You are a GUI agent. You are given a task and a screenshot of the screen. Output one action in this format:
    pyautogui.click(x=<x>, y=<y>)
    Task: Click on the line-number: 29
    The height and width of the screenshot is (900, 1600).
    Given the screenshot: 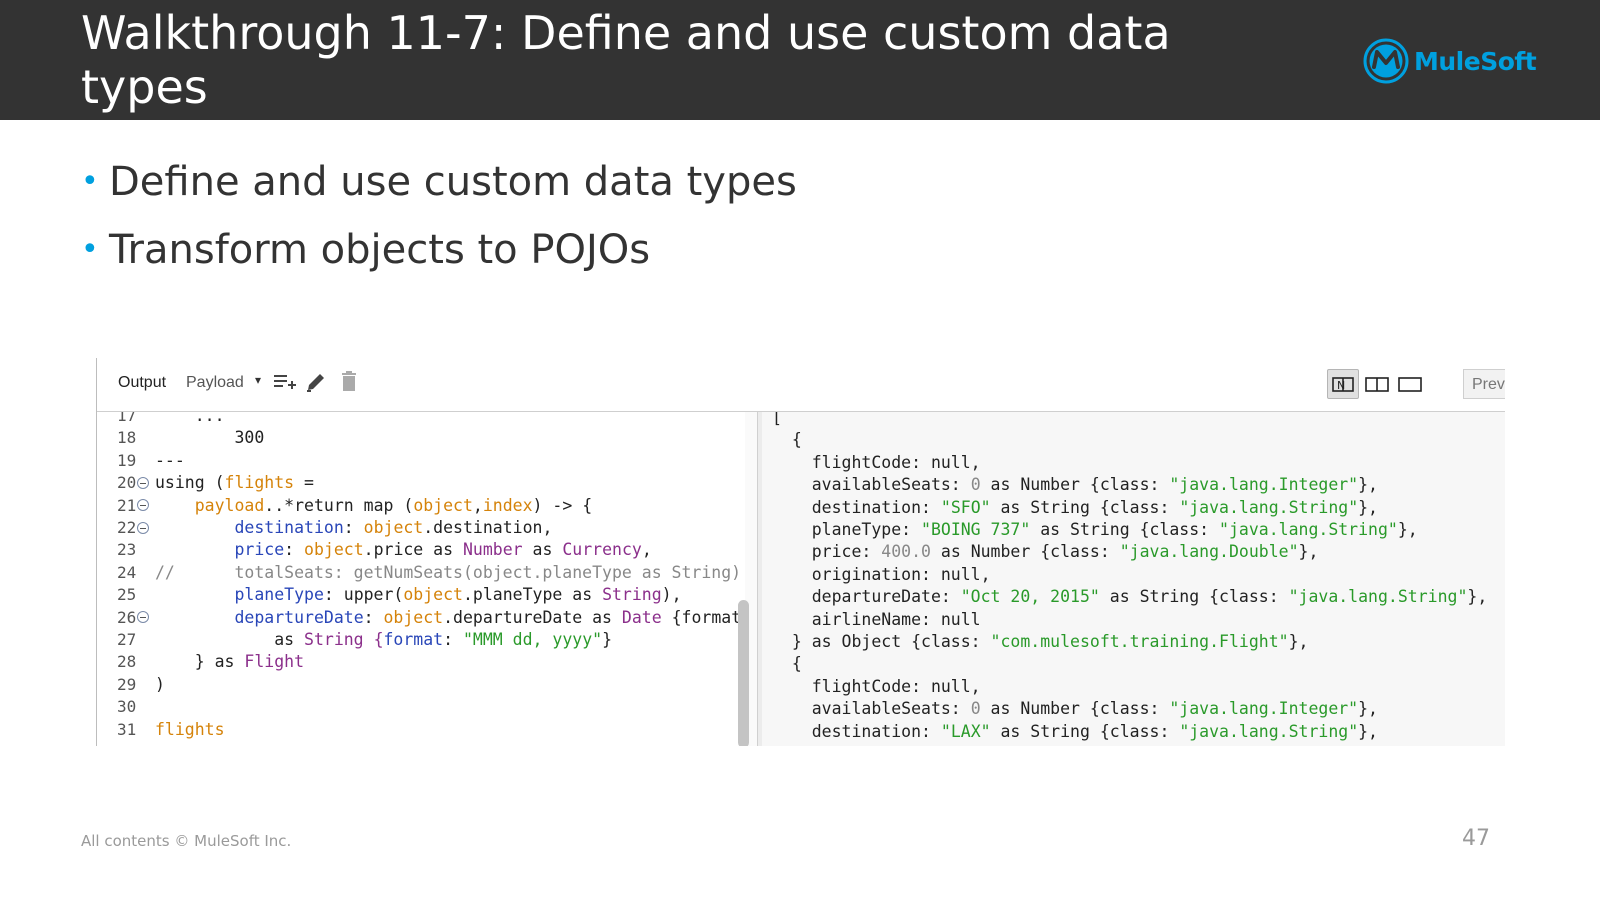 What is the action you would take?
    pyautogui.click(x=127, y=684)
    